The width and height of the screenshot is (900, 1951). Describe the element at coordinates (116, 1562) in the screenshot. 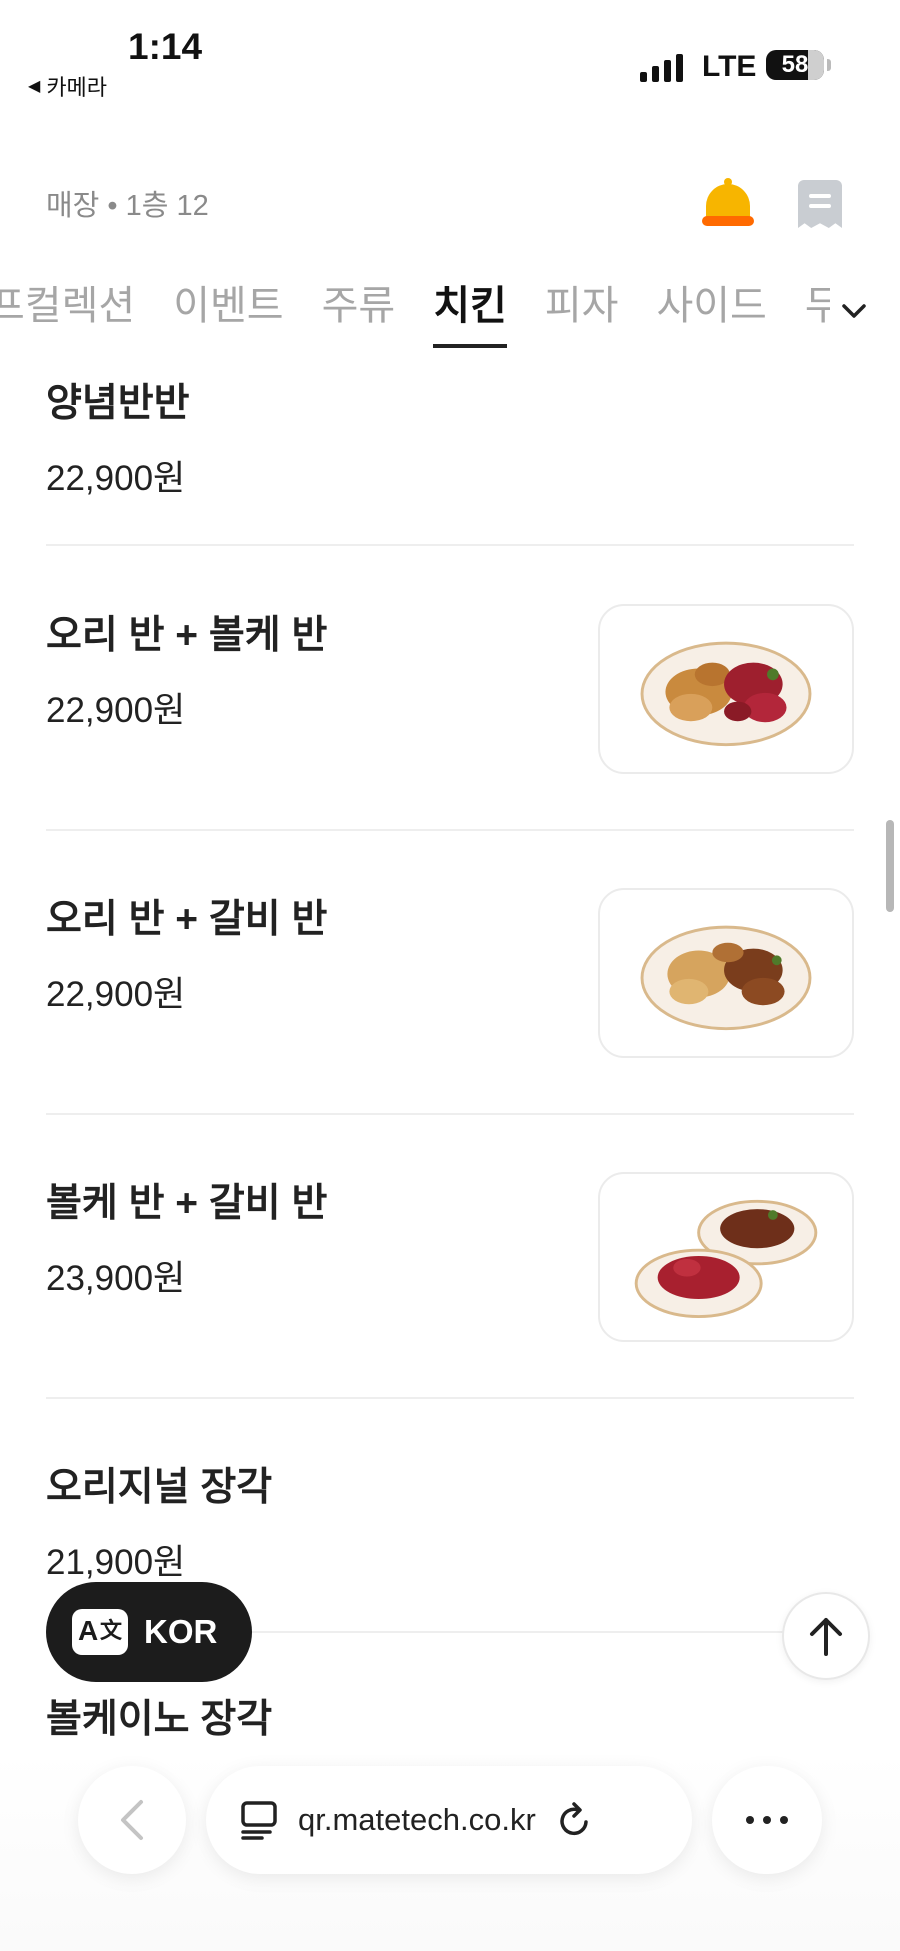

I see `menu-item-price: 21,900원` at that location.